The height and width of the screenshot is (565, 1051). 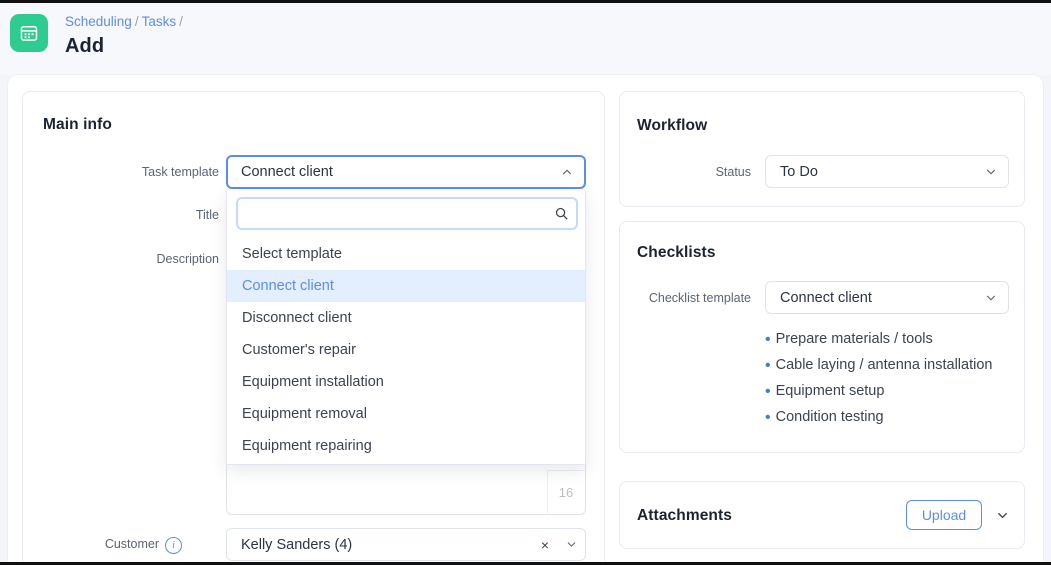 I want to click on template-search-input, so click(x=392, y=213).